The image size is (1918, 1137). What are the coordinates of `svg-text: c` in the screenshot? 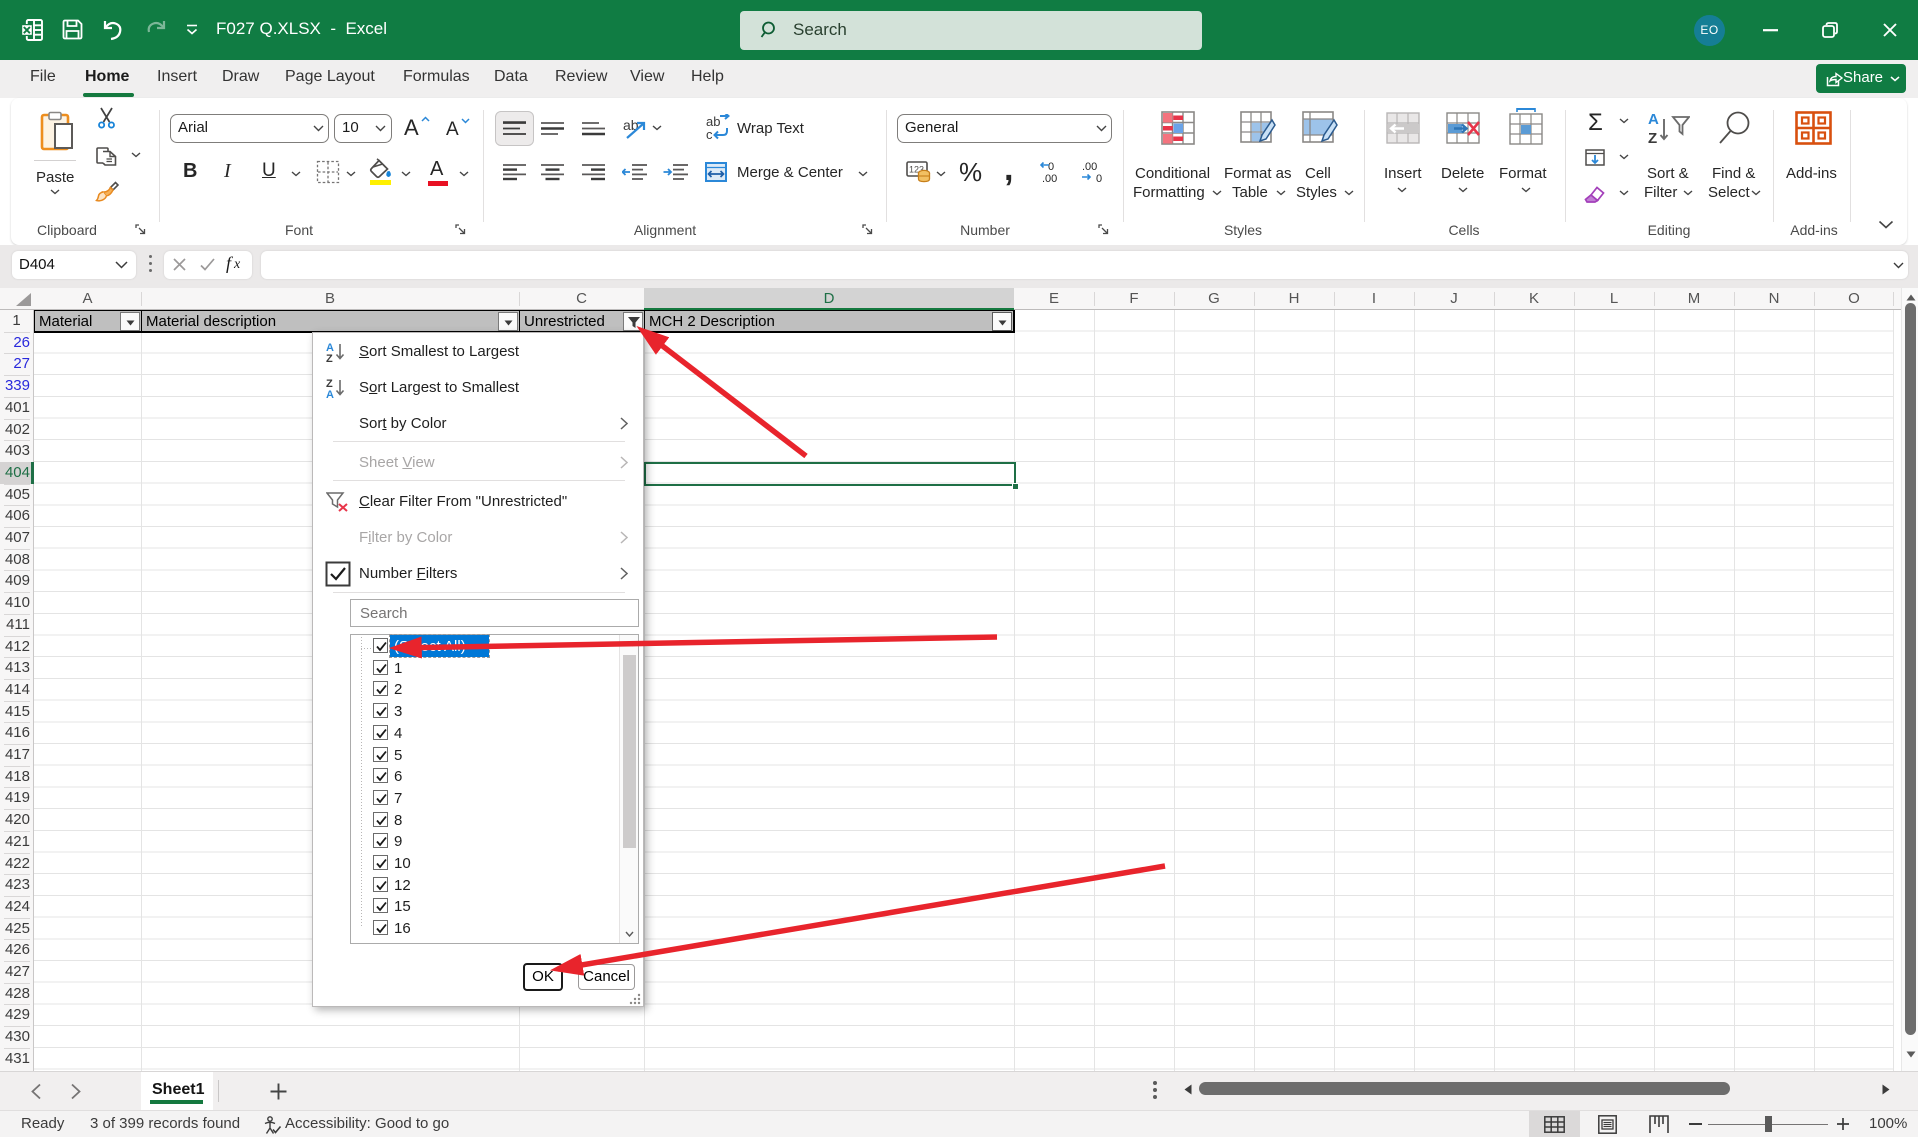 It's located at (709, 134).